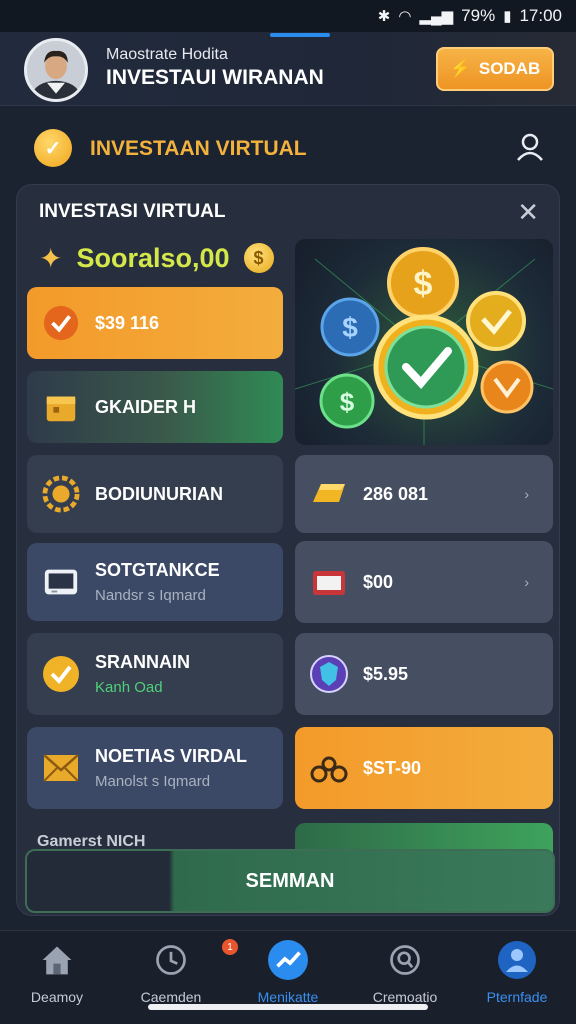  What do you see at coordinates (424, 768) in the screenshot?
I see `tile-right-4: $ST-90` at bounding box center [424, 768].